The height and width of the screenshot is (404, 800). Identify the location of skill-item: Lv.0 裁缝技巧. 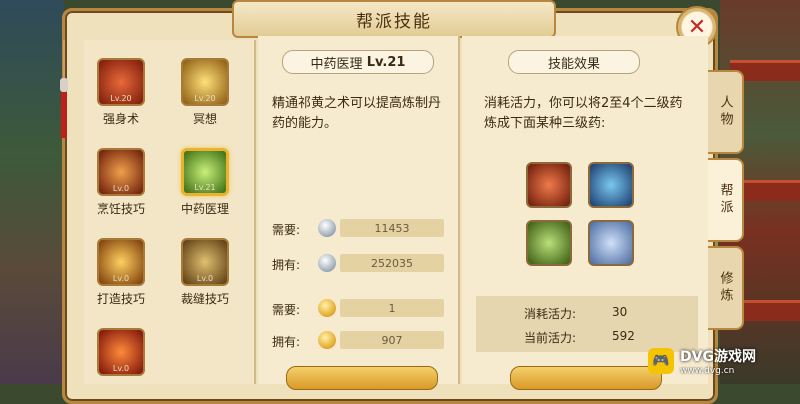
(205, 272).